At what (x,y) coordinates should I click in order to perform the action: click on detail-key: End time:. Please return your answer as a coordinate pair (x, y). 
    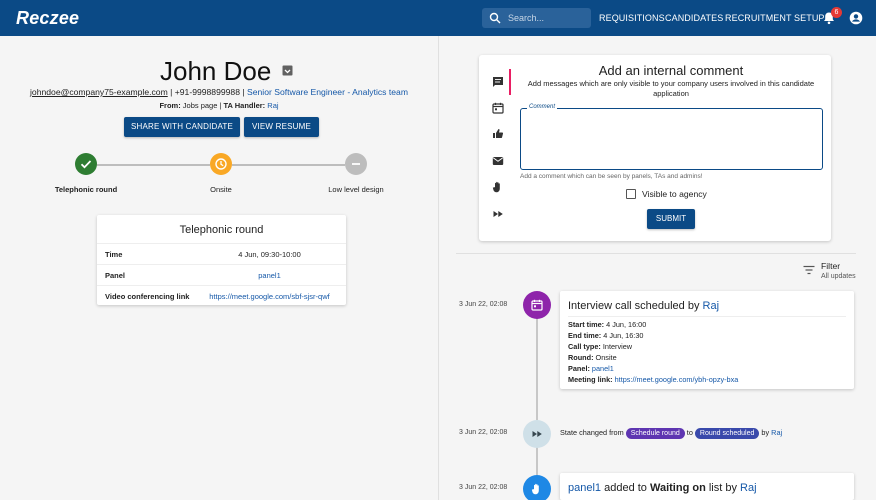
    Looking at the image, I should click on (585, 335).